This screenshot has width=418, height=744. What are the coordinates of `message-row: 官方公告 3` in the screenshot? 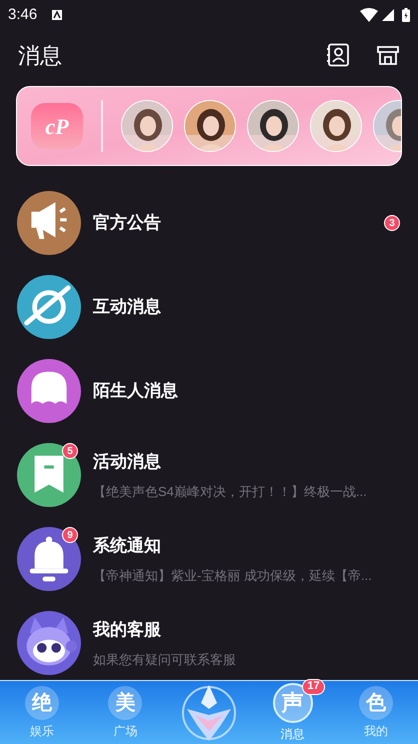 It's located at (209, 223).